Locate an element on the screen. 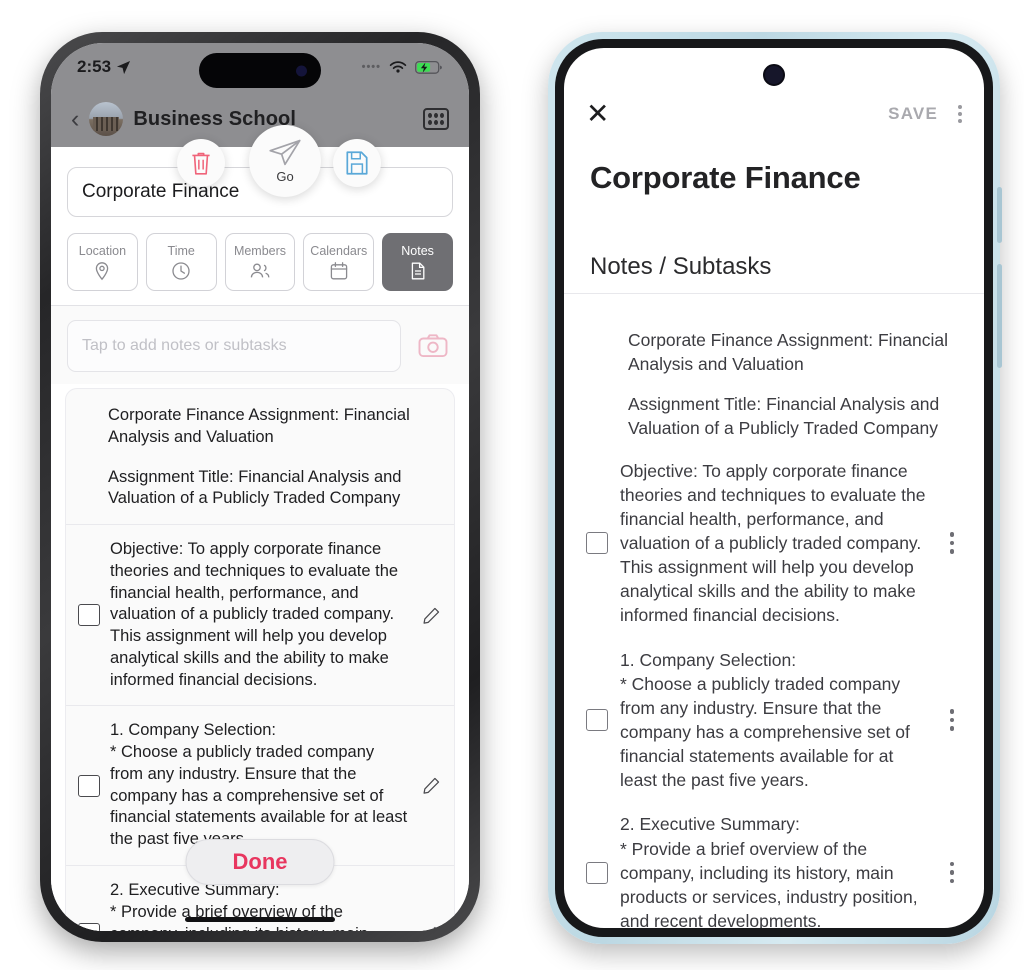 The height and width of the screenshot is (970, 1024). tab-time-label: Time is located at coordinates (181, 250).